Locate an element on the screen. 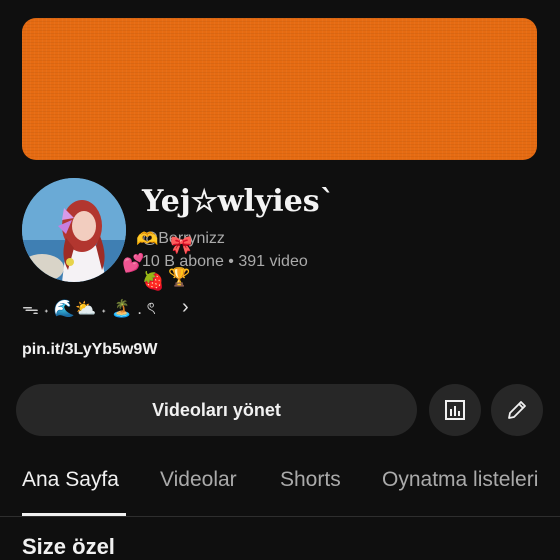 The width and height of the screenshot is (560, 560). trophy-emoji: 🏆 is located at coordinates (179, 277).